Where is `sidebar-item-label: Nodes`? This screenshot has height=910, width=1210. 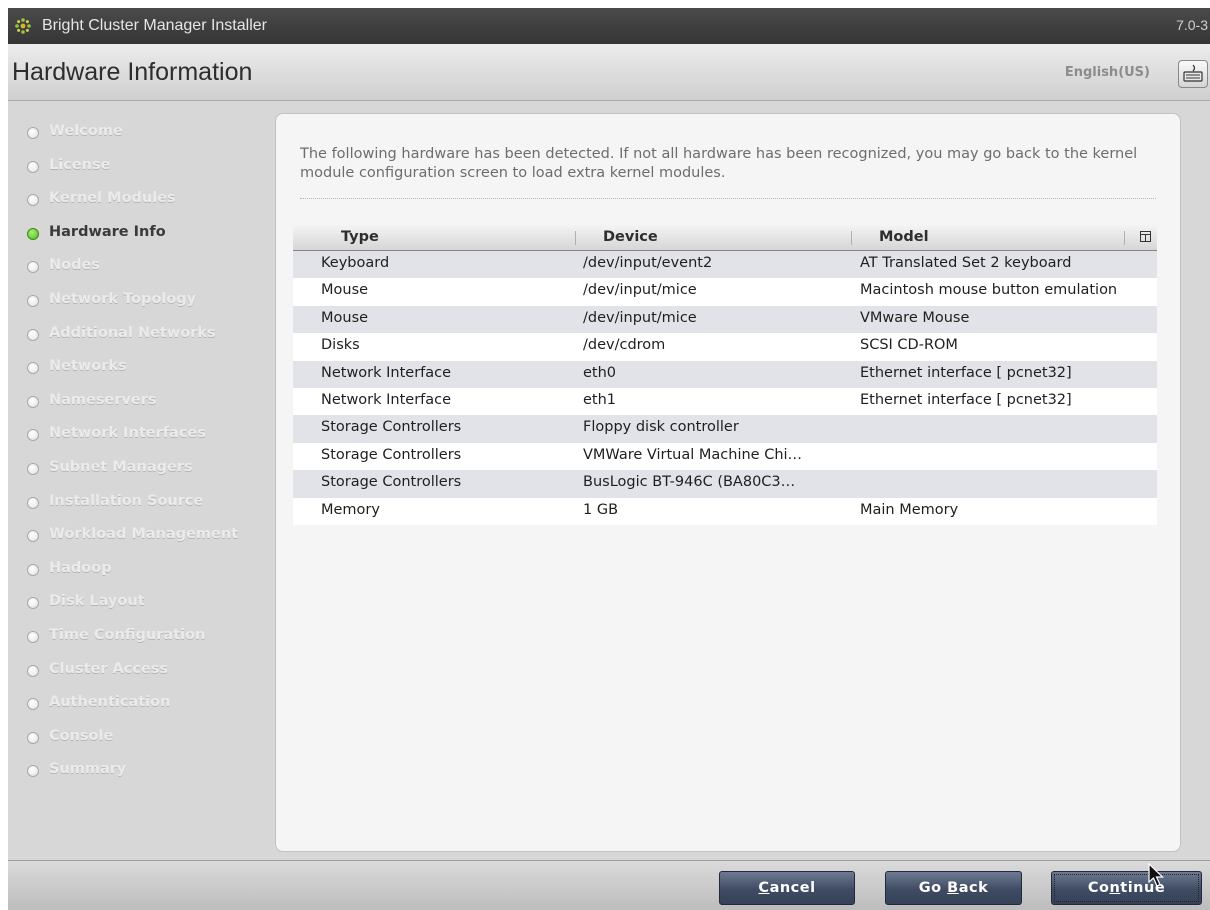
sidebar-item-label: Nodes is located at coordinates (74, 265).